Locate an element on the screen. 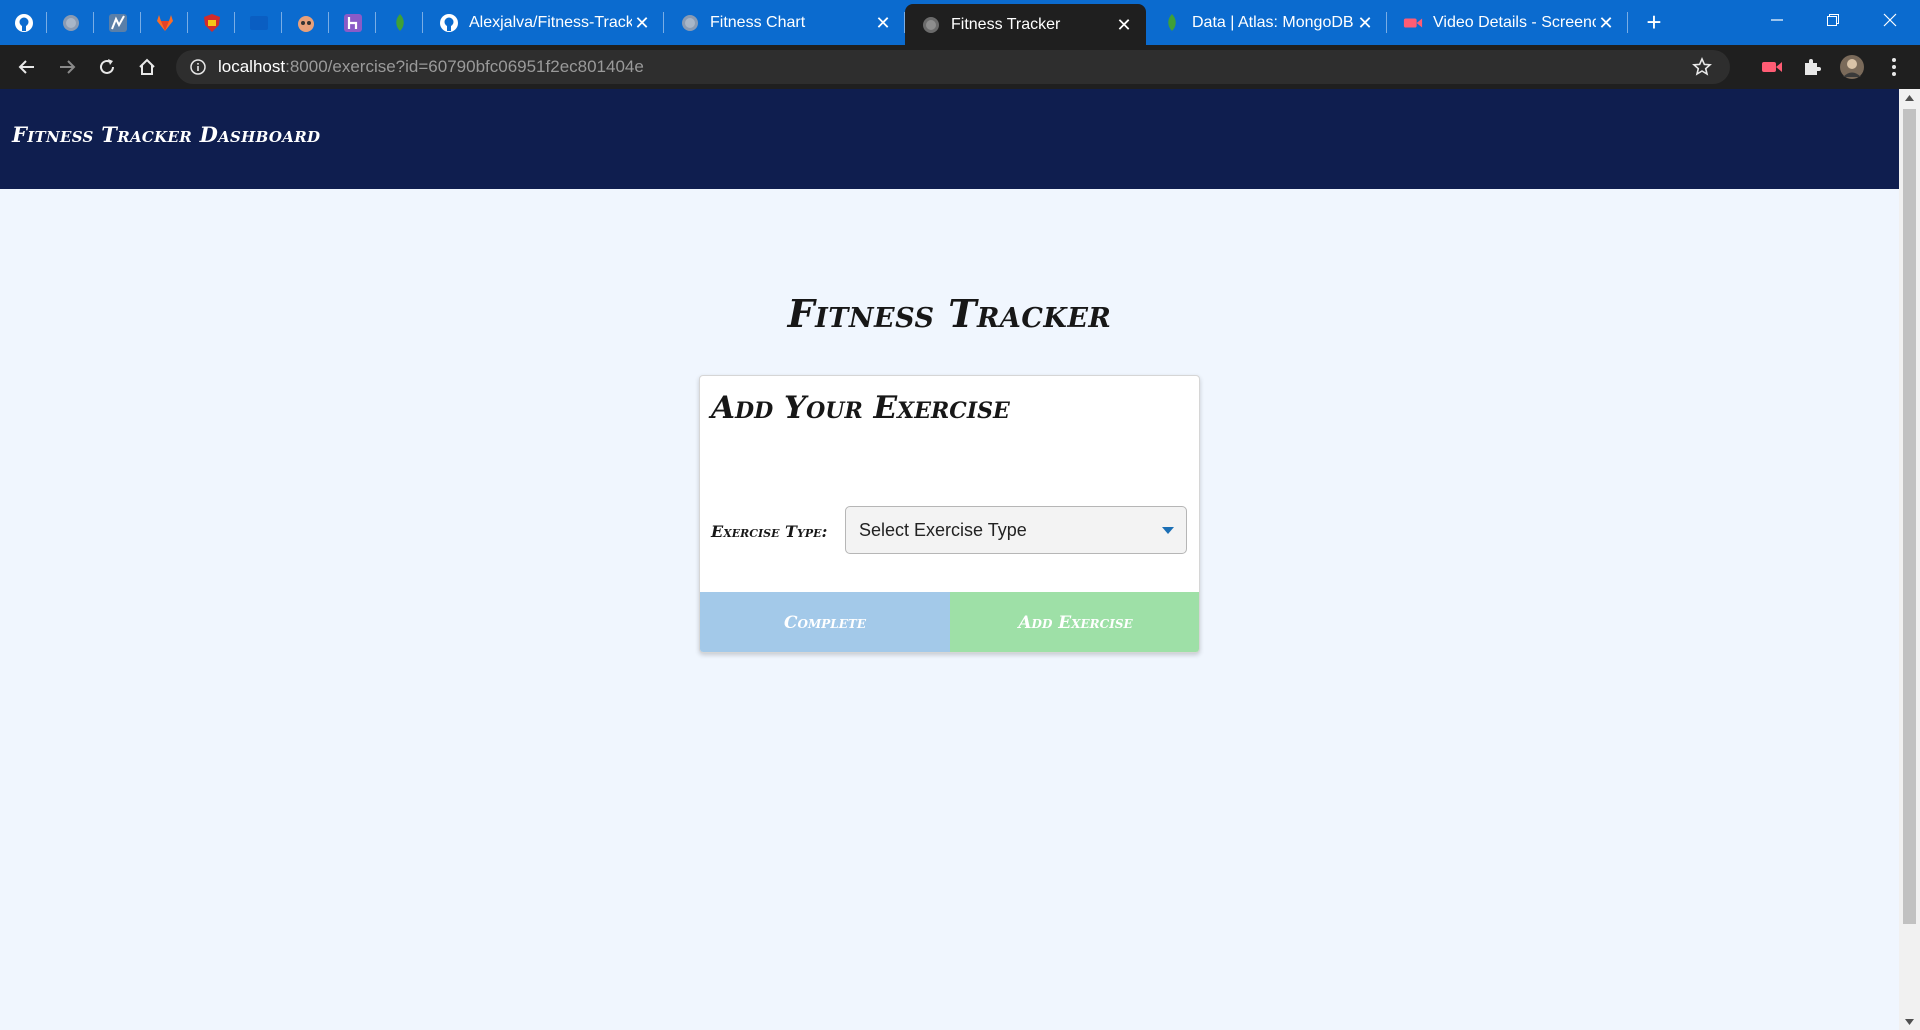 This screenshot has width=1920, height=1030. tab-mongodb-atlas: Data | Atlas: MongoDB Atlas ✕ is located at coordinates (1266, 22).